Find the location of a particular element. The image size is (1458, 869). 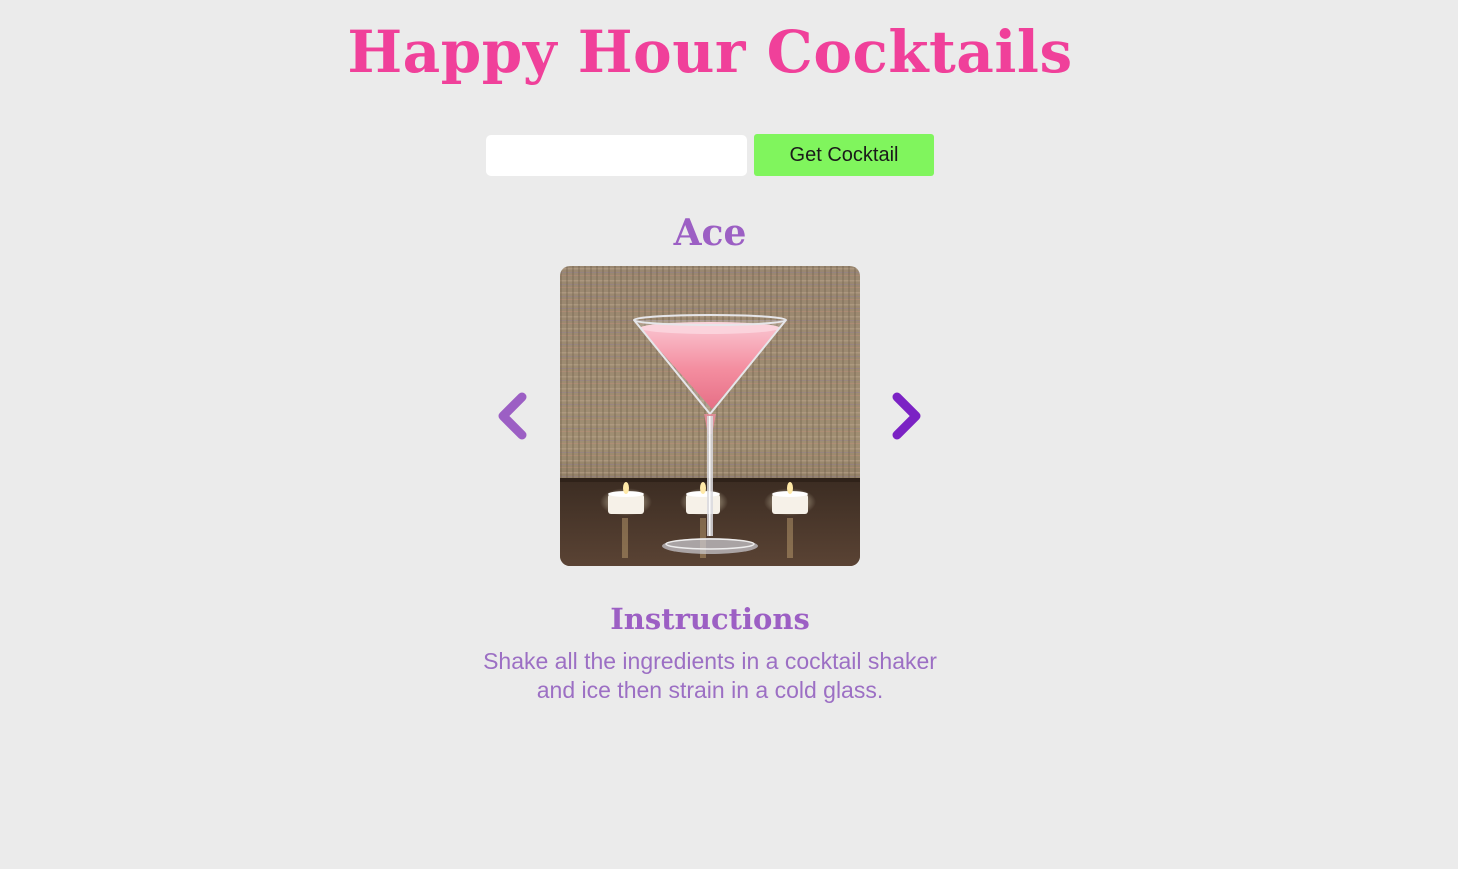

chevron-left-icon is located at coordinates (512, 416).